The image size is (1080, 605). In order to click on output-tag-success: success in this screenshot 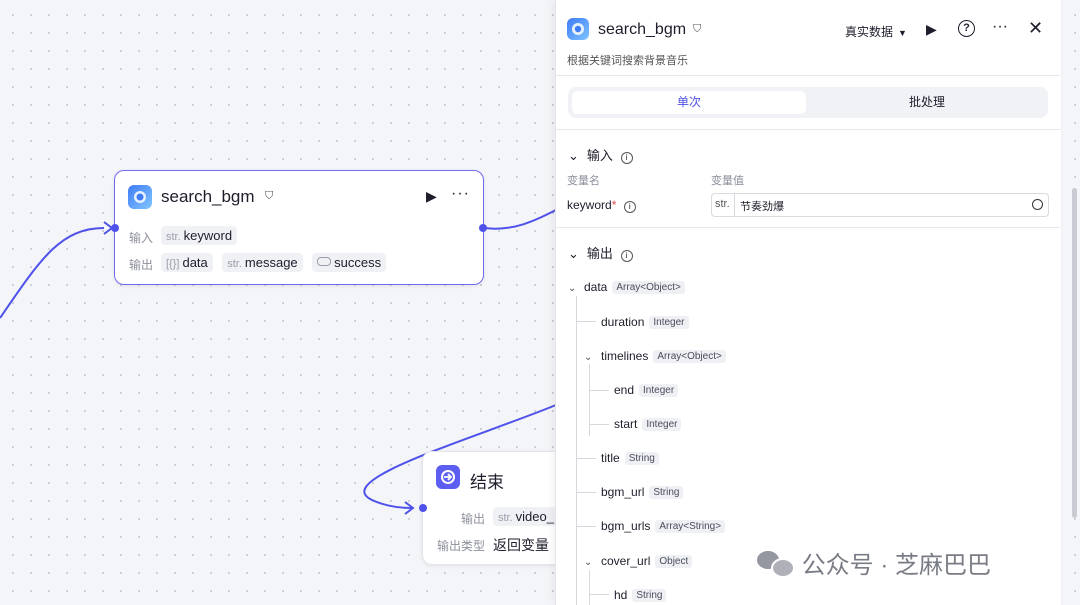, I will do `click(349, 262)`.